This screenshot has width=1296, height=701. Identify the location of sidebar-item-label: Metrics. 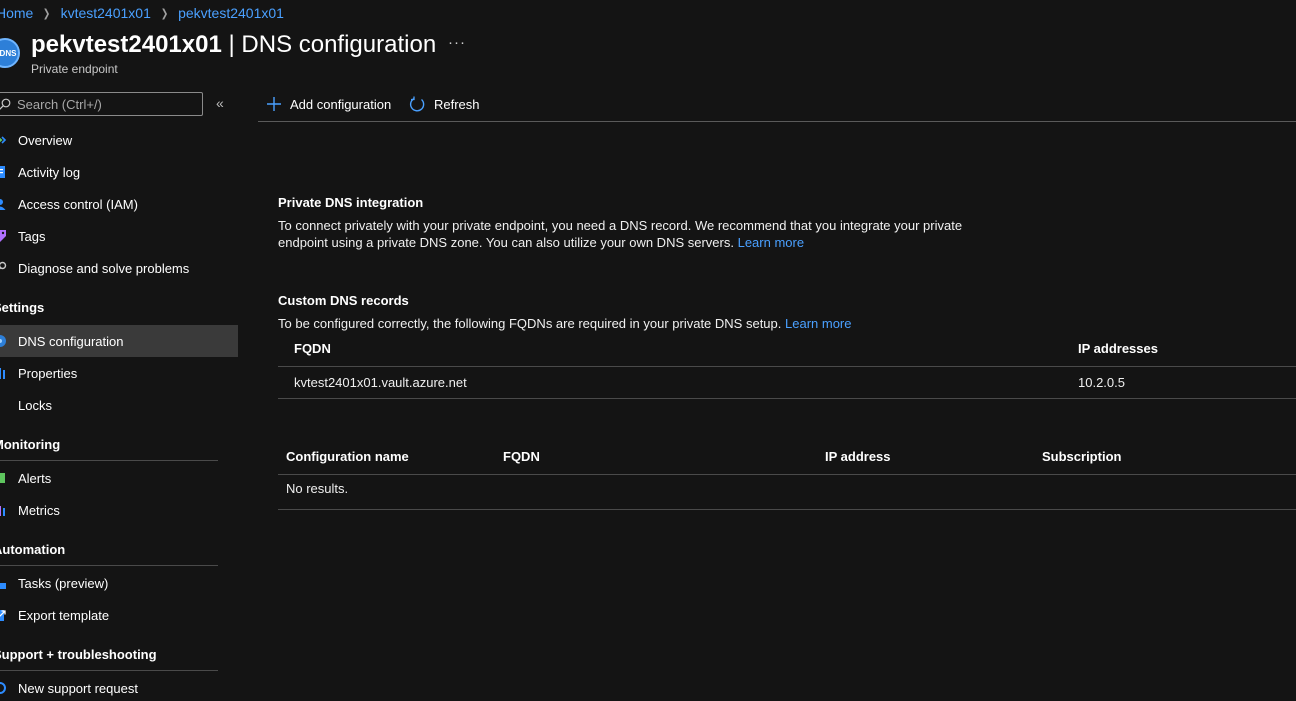
(39, 510).